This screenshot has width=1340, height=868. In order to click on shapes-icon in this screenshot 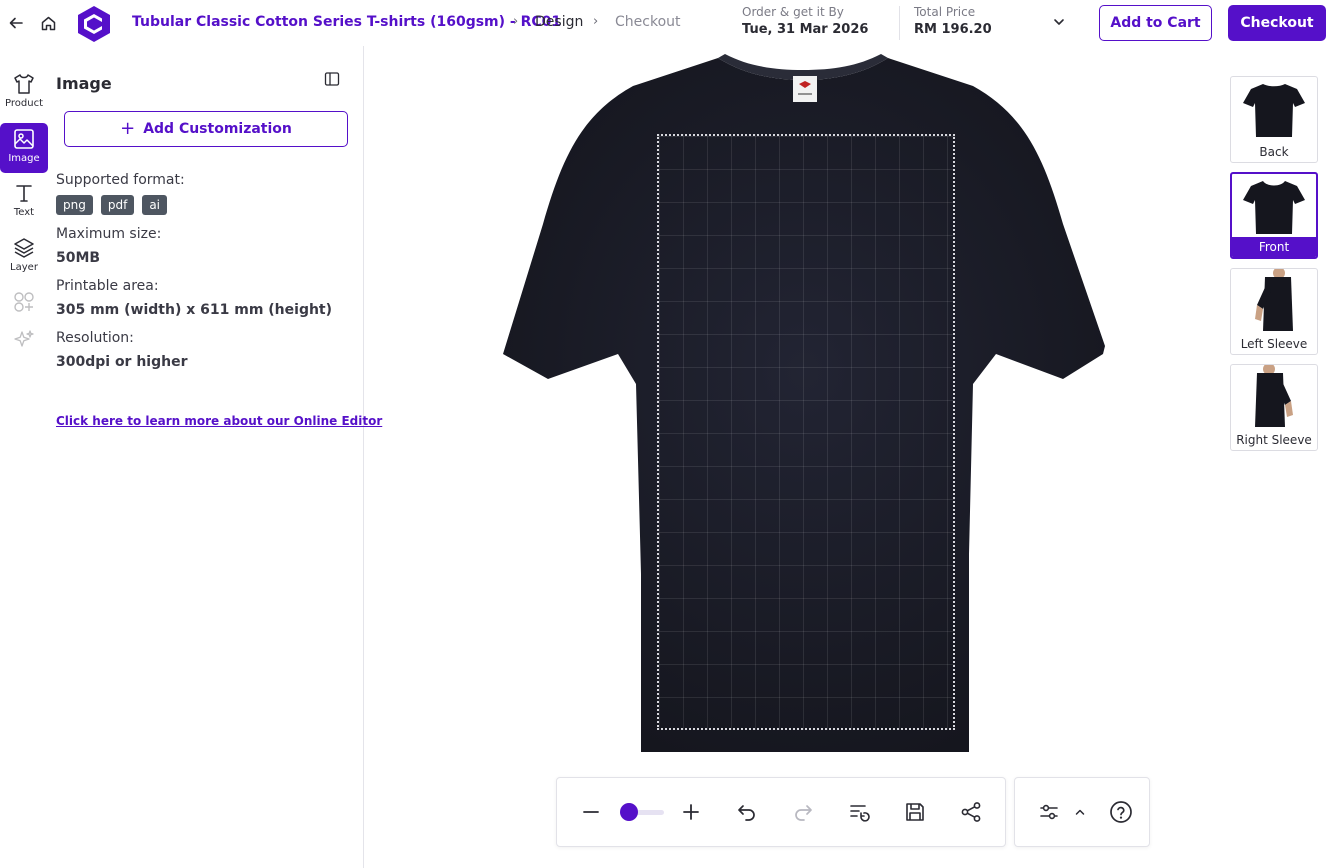, I will do `click(24, 302)`.